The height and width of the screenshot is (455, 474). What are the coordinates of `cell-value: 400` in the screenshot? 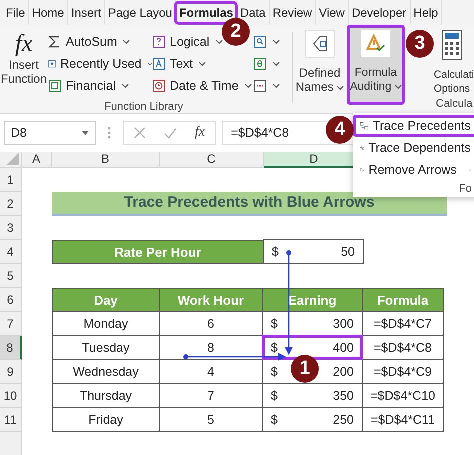 It's located at (343, 347).